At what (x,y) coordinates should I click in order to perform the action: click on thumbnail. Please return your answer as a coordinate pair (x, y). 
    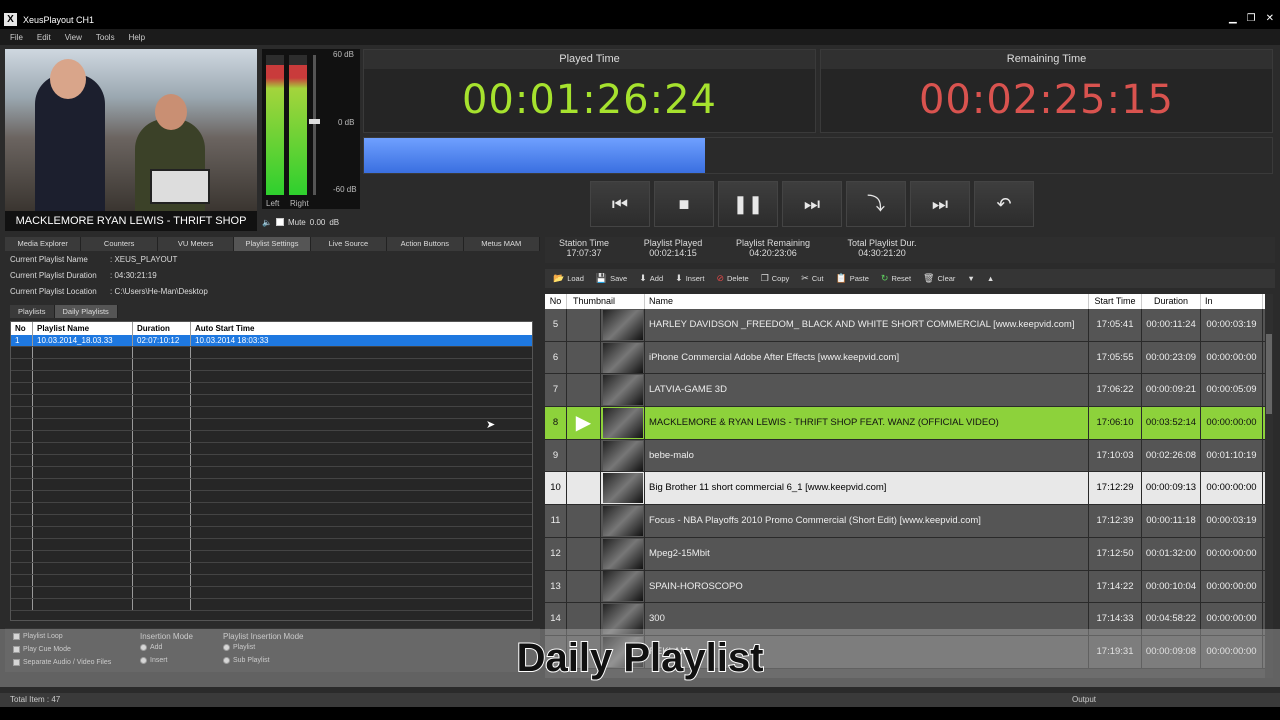
    Looking at the image, I should click on (623, 488).